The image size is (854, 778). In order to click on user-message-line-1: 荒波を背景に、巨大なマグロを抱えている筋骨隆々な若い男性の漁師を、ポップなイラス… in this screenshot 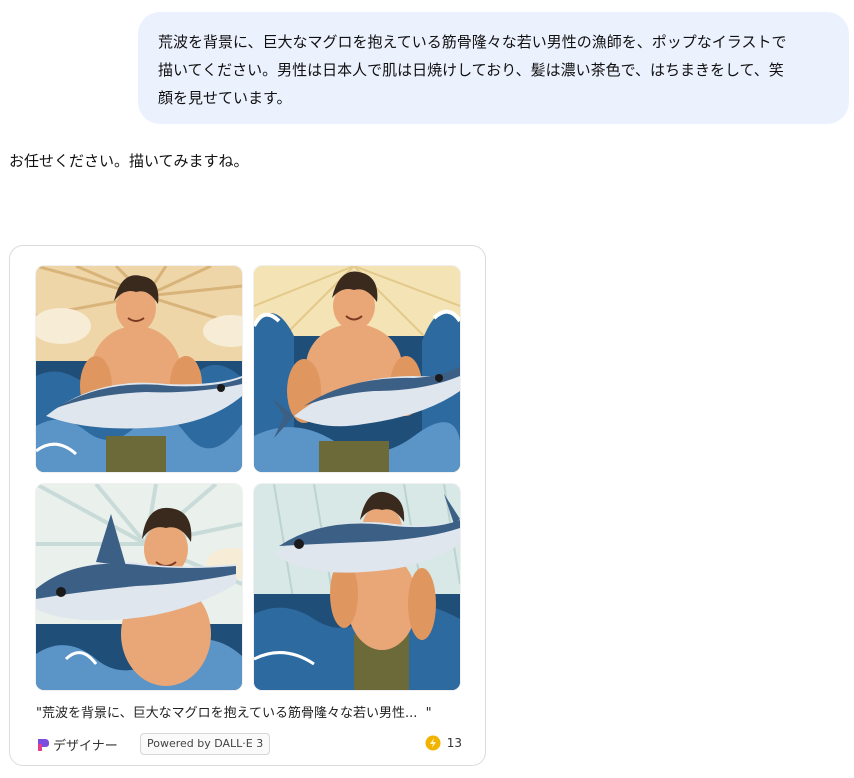, I will do `click(472, 42)`.